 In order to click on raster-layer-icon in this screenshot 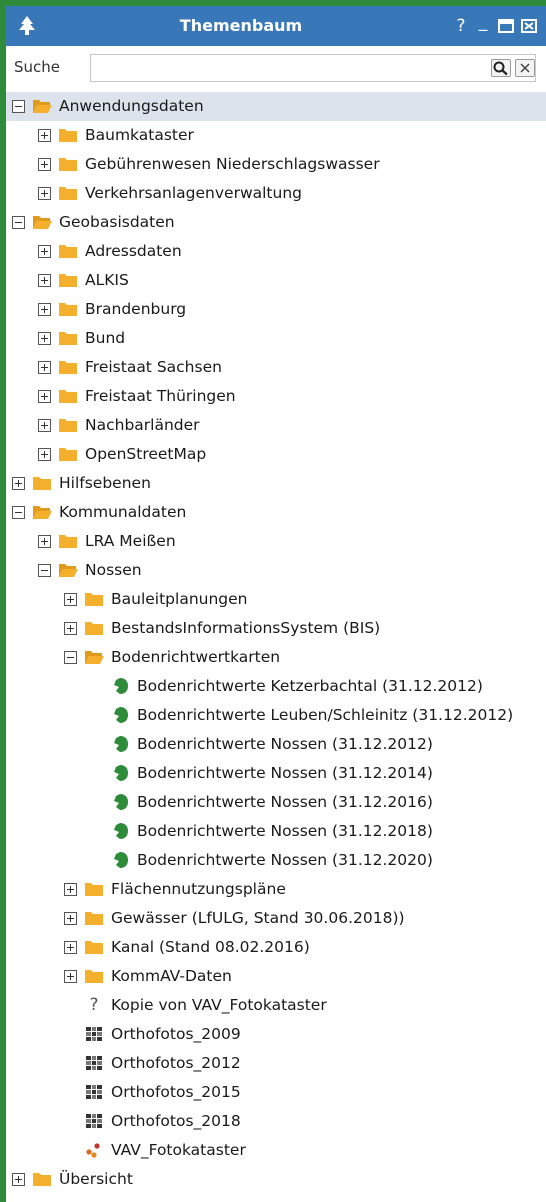, I will do `click(94, 1034)`.